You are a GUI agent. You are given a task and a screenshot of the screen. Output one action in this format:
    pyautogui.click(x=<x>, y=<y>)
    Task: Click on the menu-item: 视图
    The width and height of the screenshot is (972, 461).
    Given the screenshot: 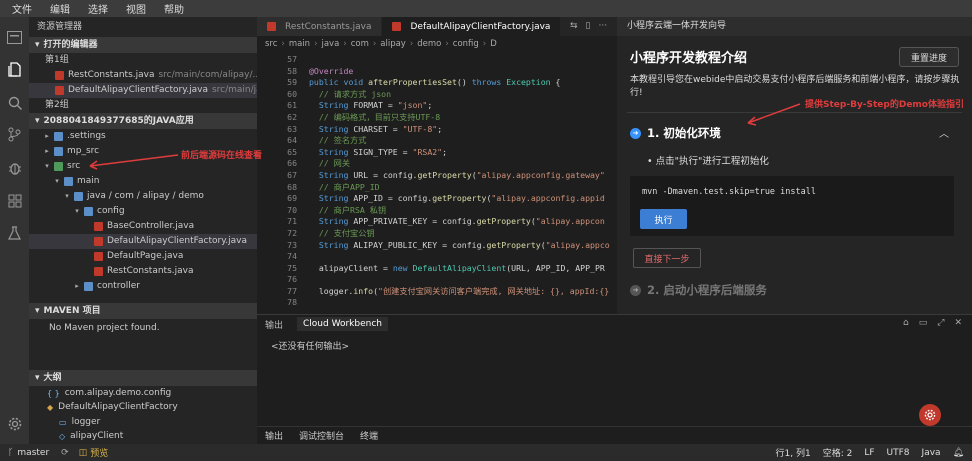 What is the action you would take?
    pyautogui.click(x=136, y=8)
    